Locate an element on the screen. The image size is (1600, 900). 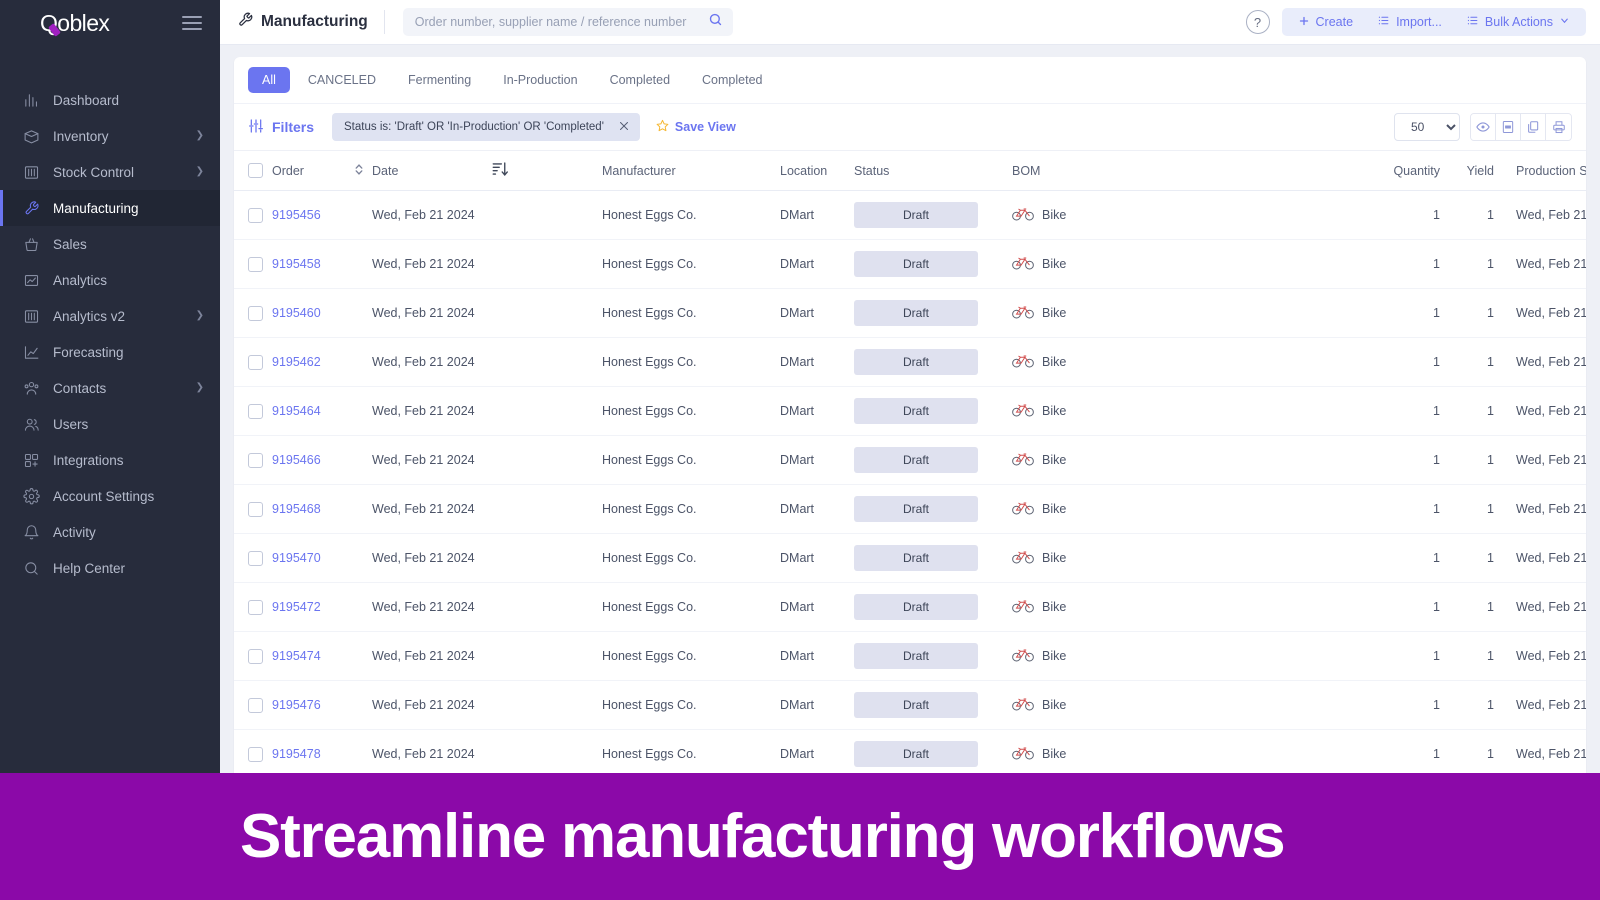
select-all-checkbox is located at coordinates (255, 170).